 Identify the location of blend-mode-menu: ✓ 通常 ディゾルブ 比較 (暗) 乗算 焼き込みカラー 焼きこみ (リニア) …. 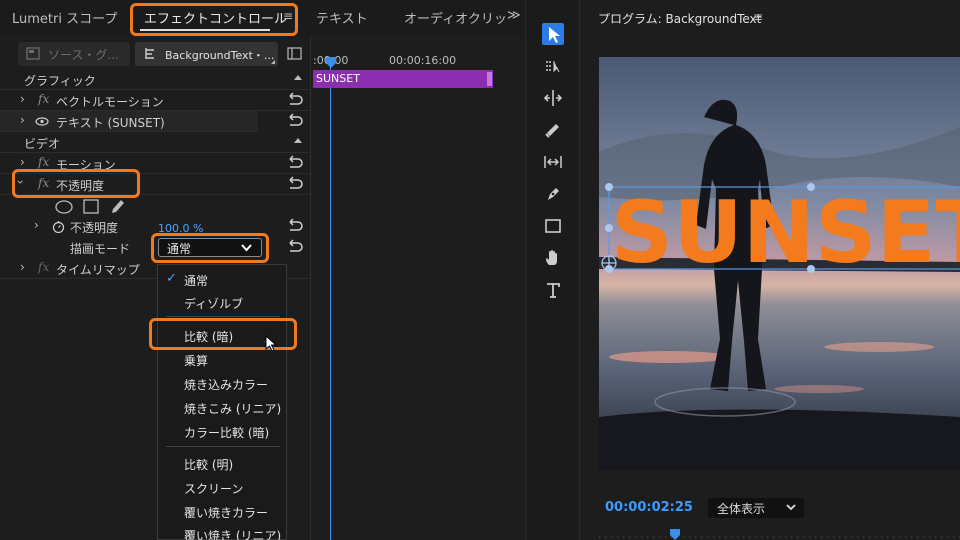
(222, 402).